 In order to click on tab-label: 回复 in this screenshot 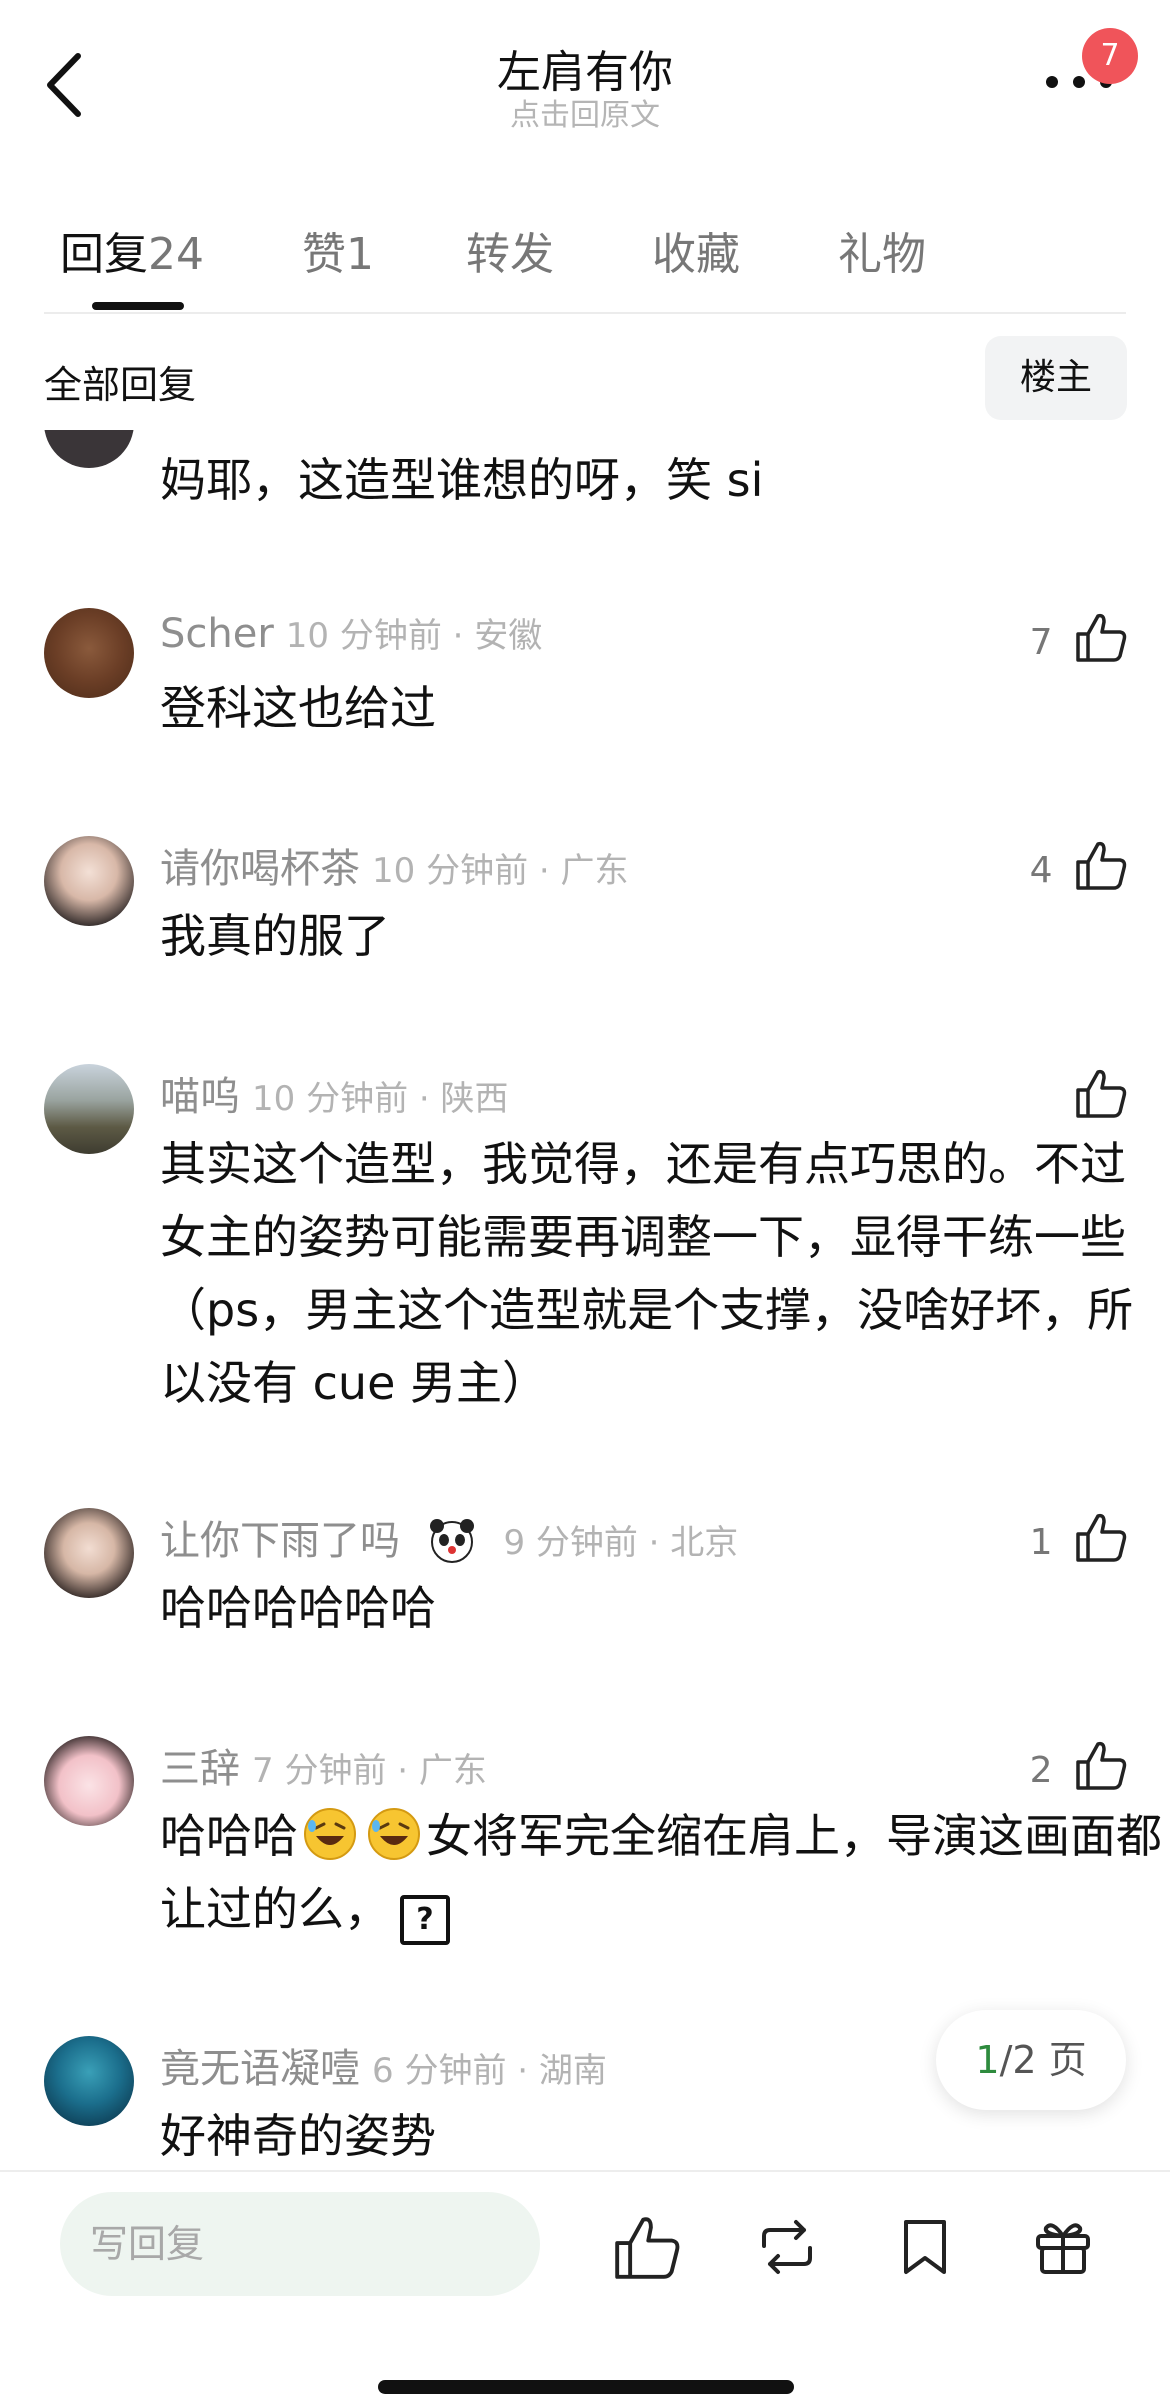, I will do `click(104, 254)`.